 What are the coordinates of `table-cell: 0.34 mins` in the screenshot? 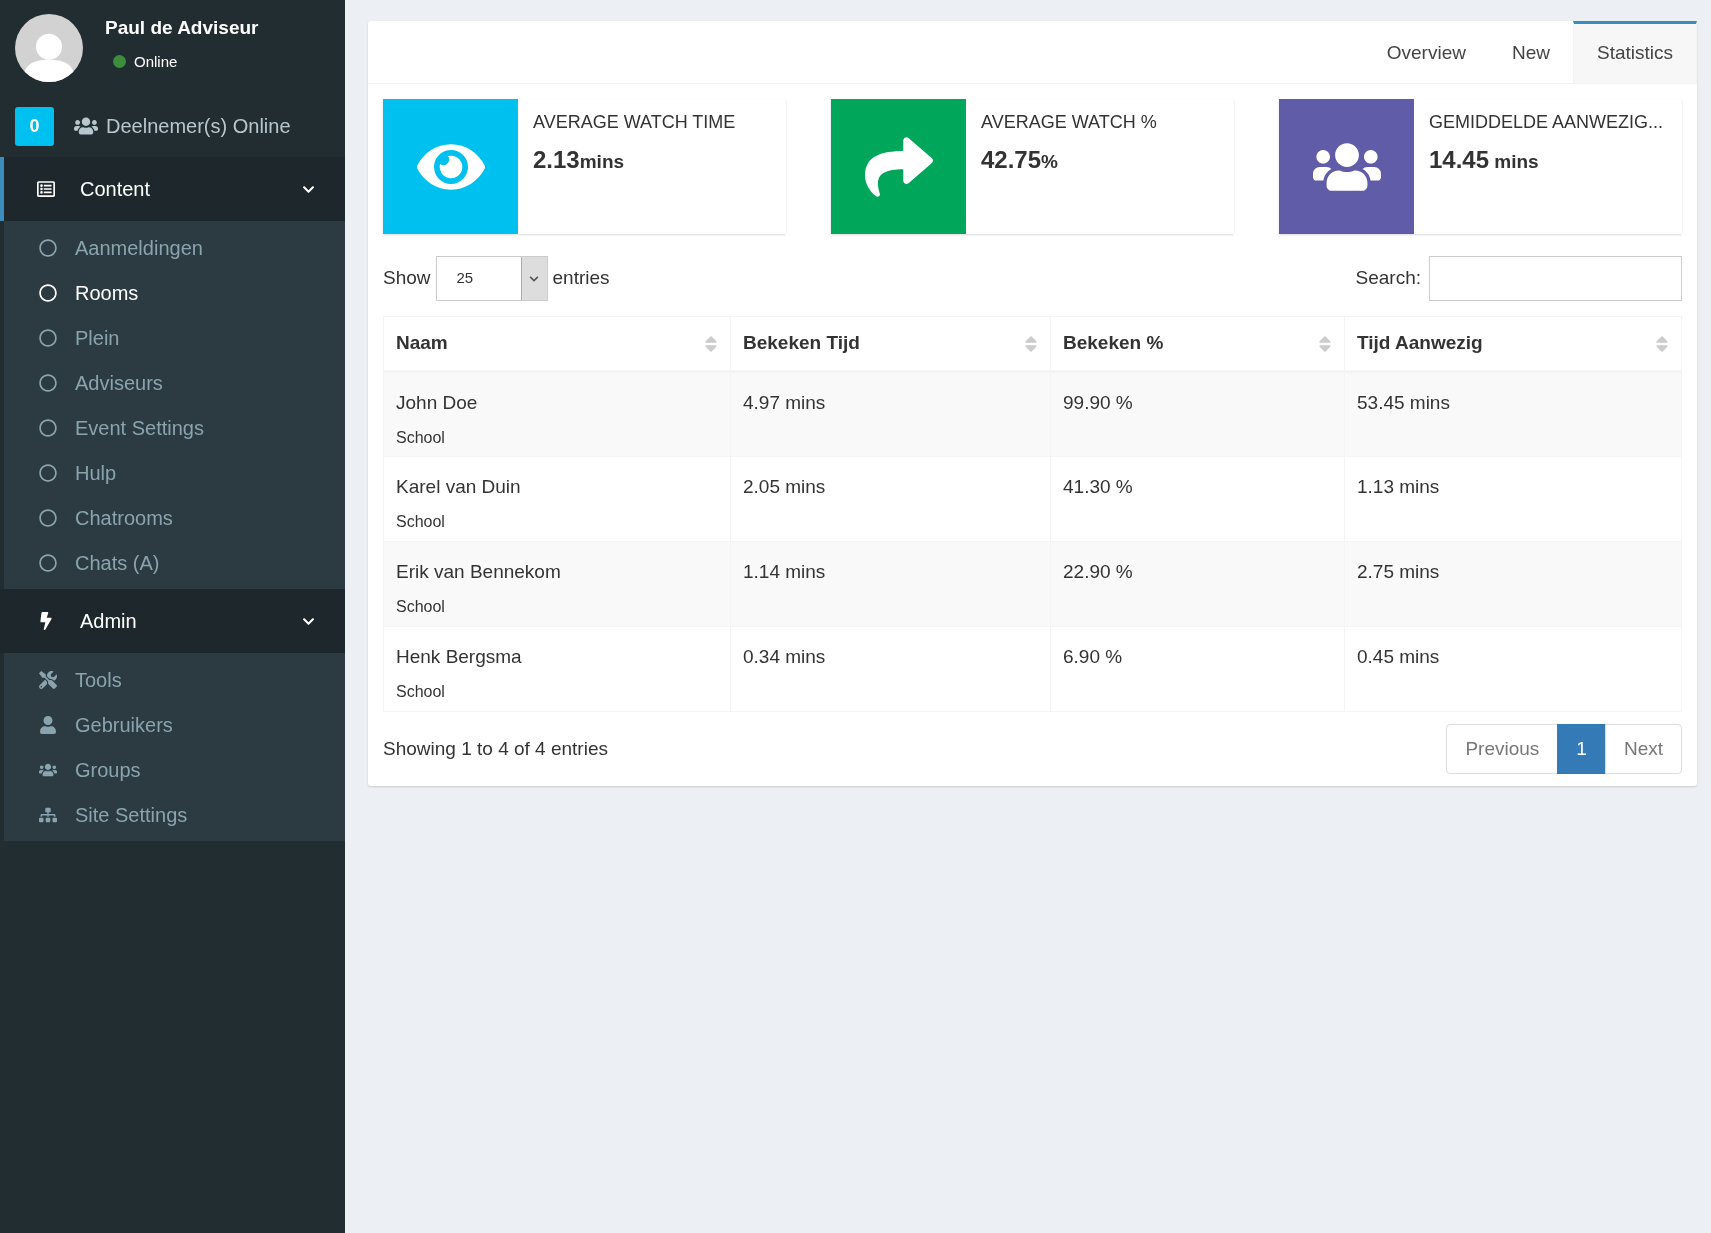 It's located at (784, 656).